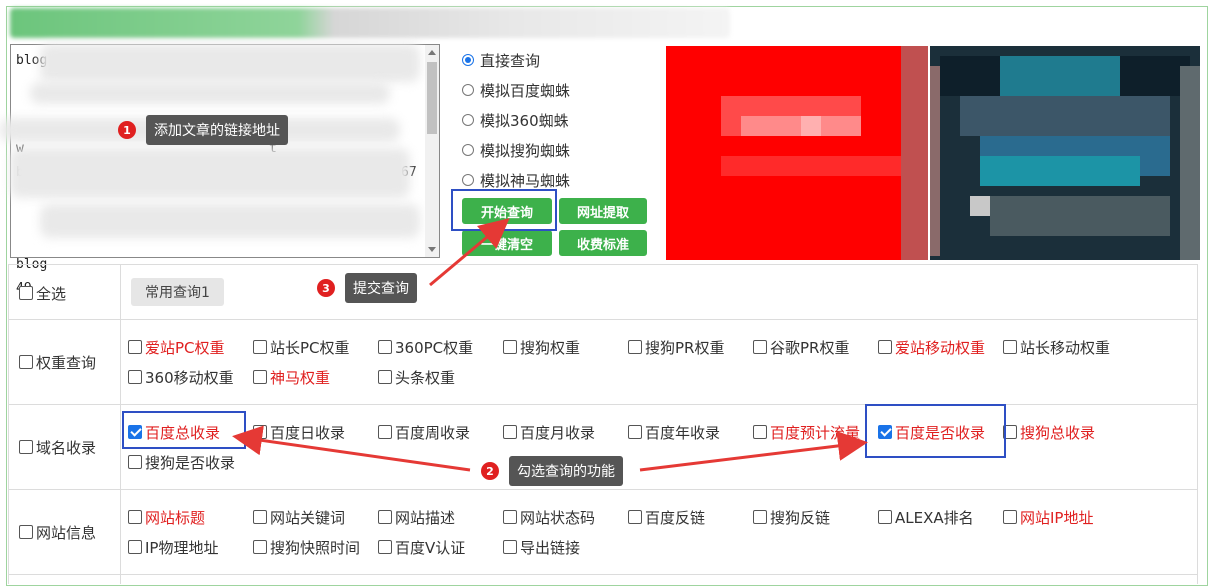 The image size is (1216, 586). Describe the element at coordinates (381, 288) in the screenshot. I see `step-tip-3: 提交查询` at that location.